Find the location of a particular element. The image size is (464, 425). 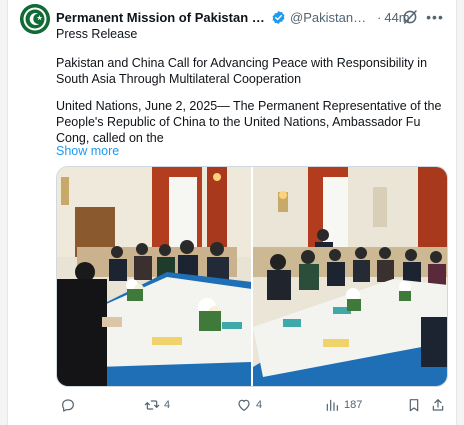

views-icon is located at coordinates (332, 405).